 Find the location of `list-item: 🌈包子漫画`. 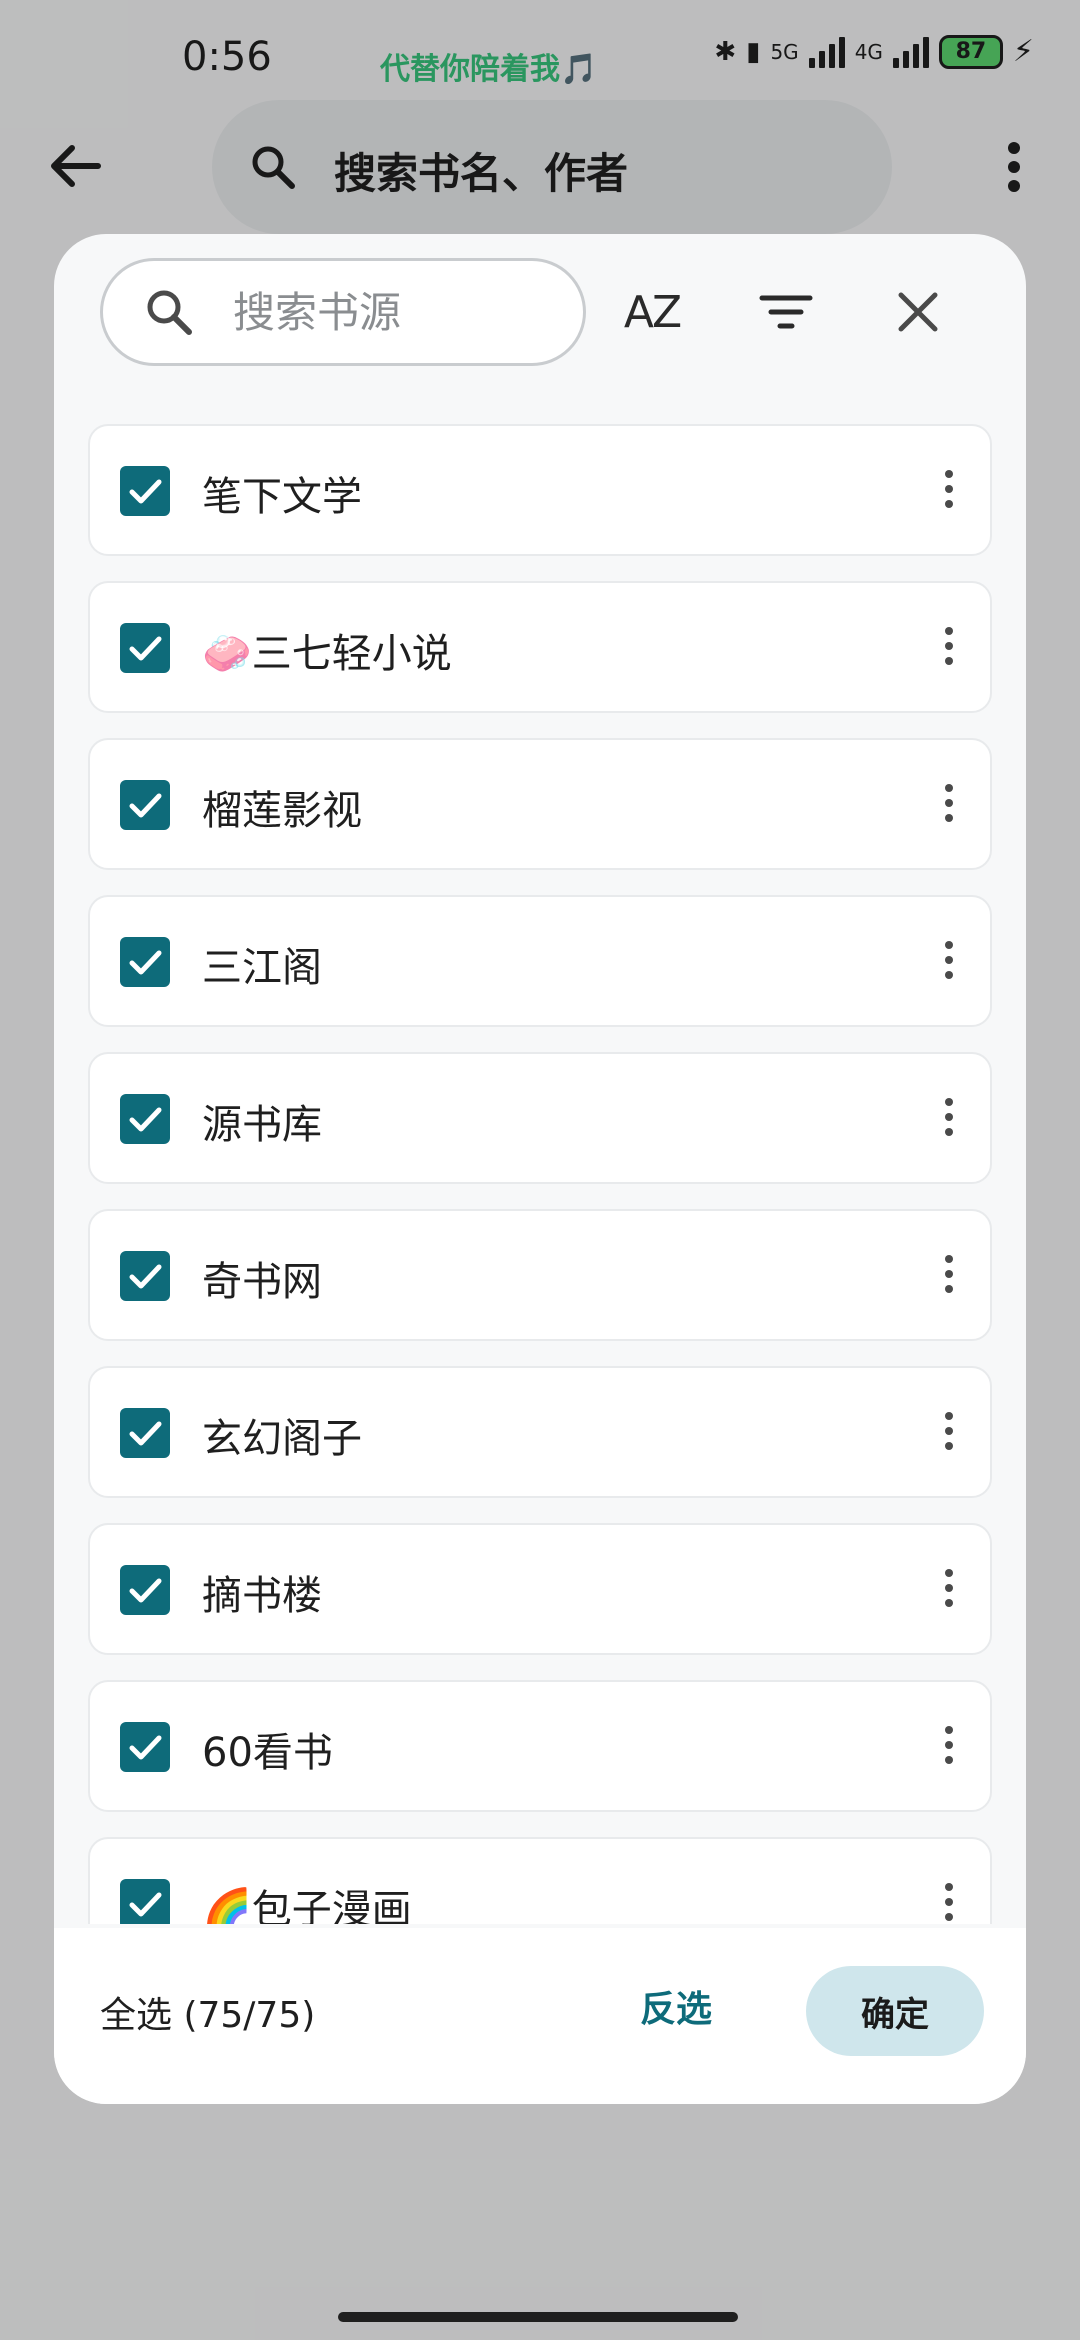

list-item: 🌈包子漫画 is located at coordinates (540, 1880).